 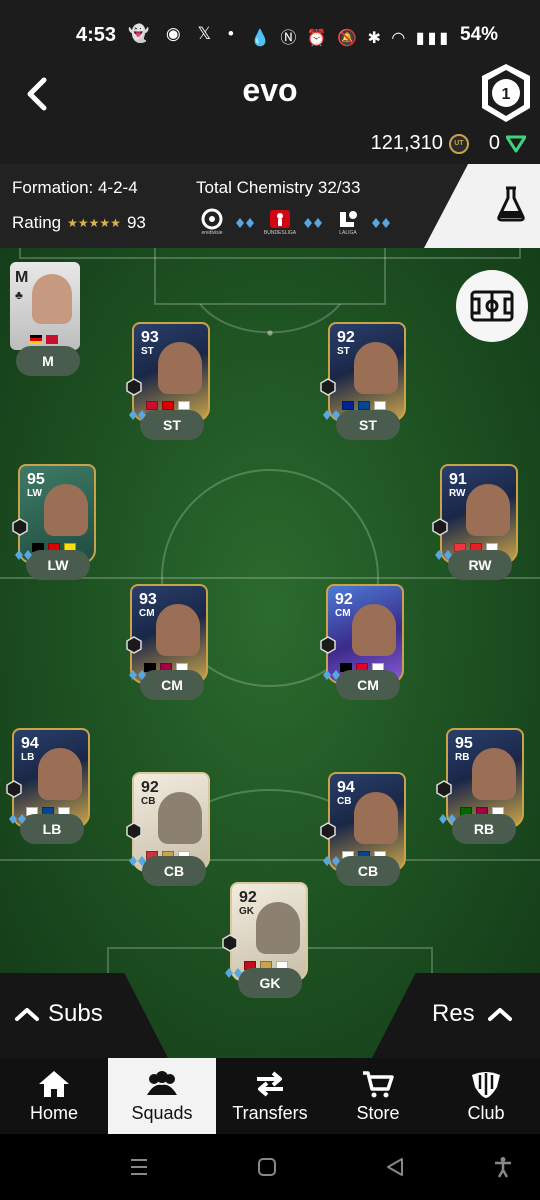 I want to click on nav-label: Transfers, so click(x=270, y=1112).